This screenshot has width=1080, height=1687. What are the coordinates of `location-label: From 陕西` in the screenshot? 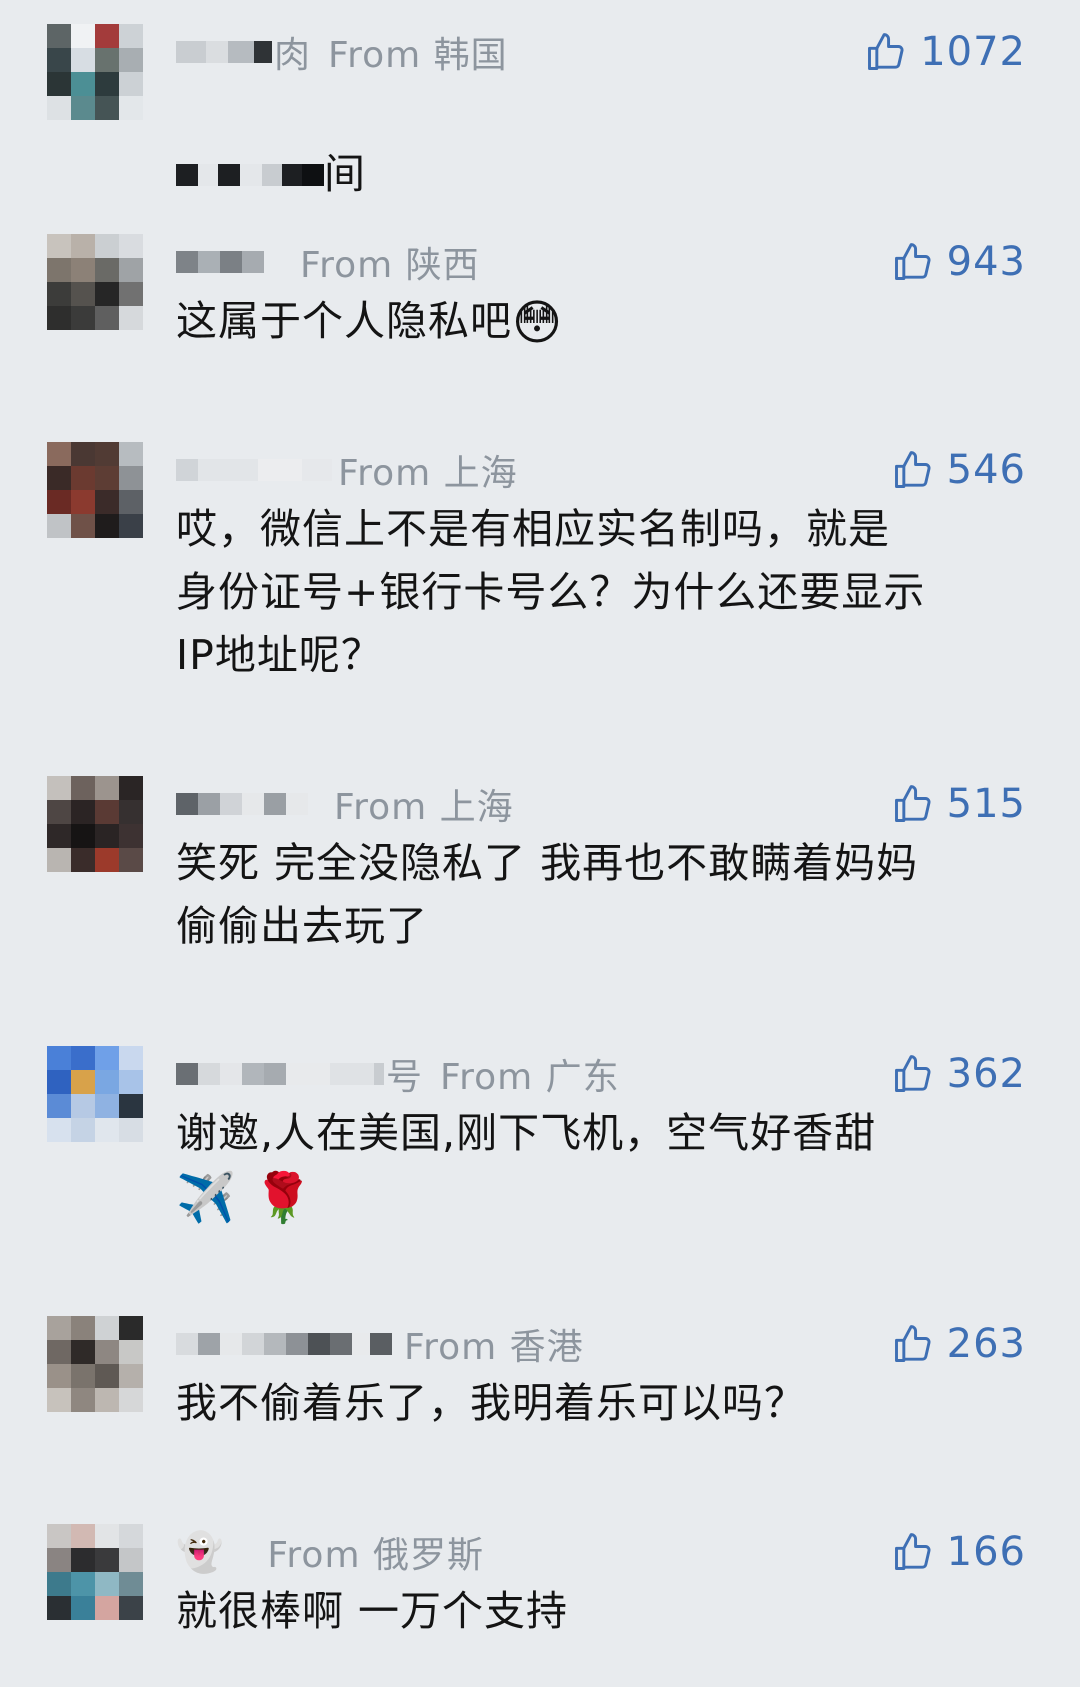 It's located at (390, 265).